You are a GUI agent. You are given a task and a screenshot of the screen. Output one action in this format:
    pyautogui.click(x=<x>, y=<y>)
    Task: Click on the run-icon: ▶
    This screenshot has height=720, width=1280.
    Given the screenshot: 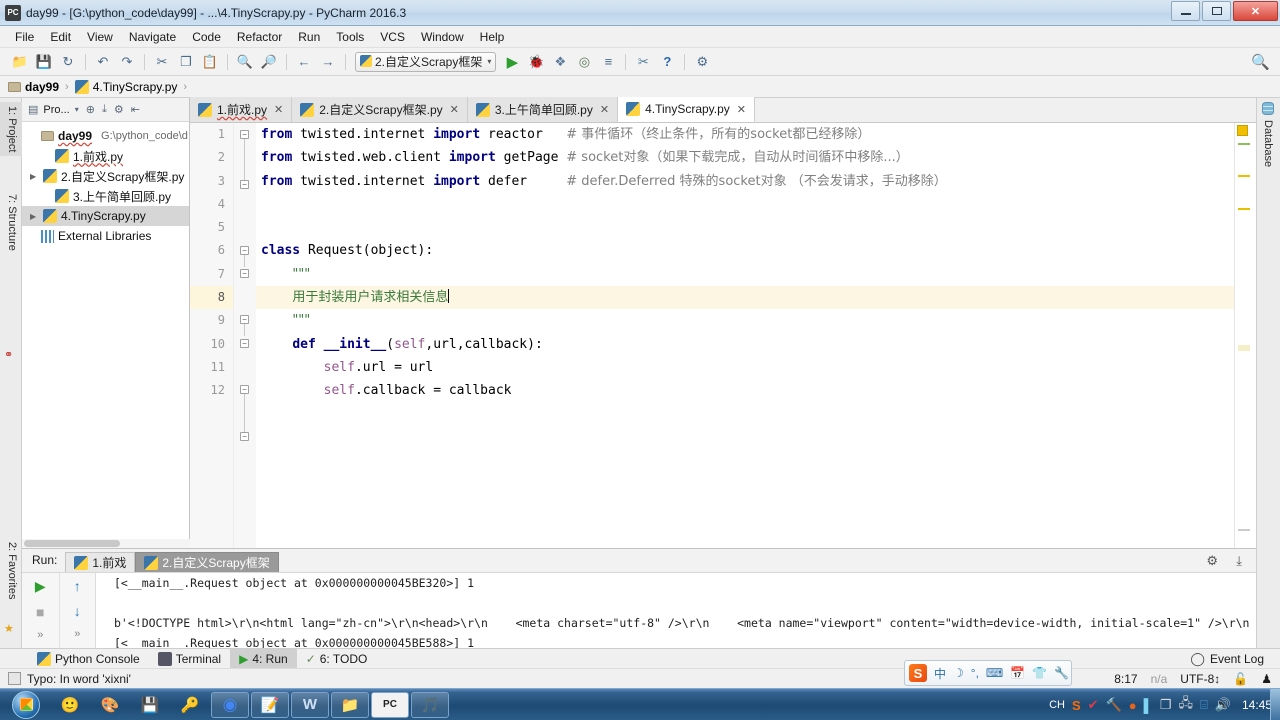 What is the action you would take?
    pyautogui.click(x=512, y=62)
    